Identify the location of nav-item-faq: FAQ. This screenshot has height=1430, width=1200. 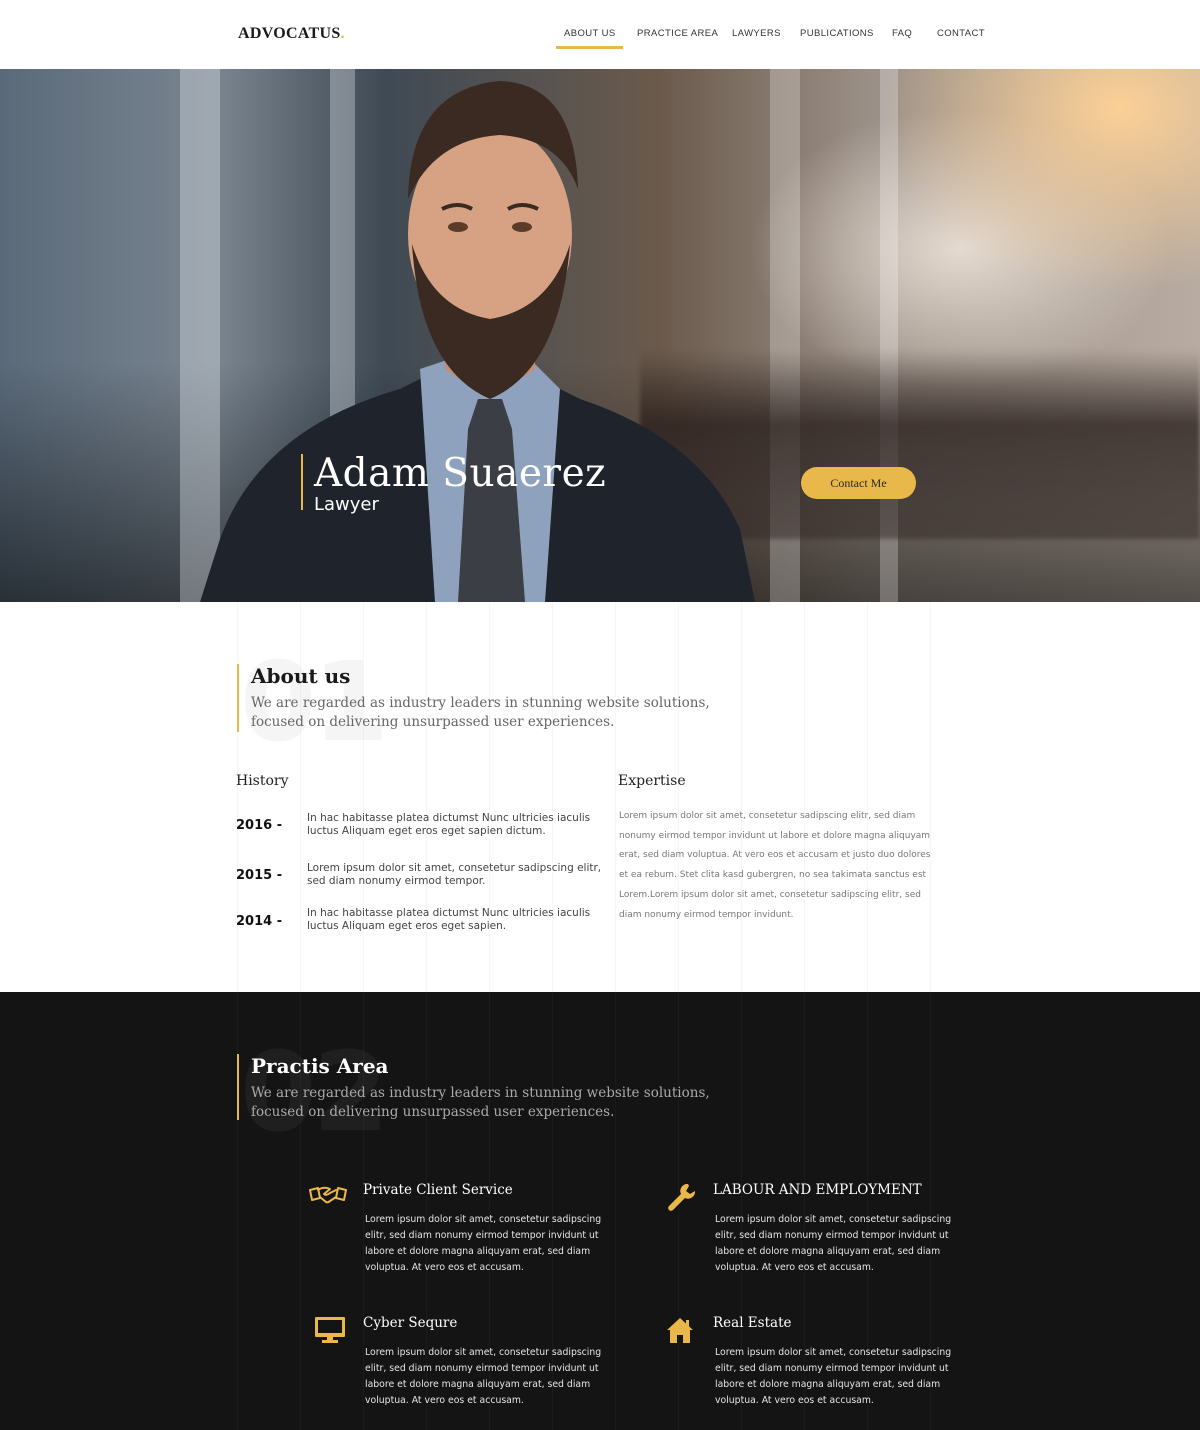
(902, 33).